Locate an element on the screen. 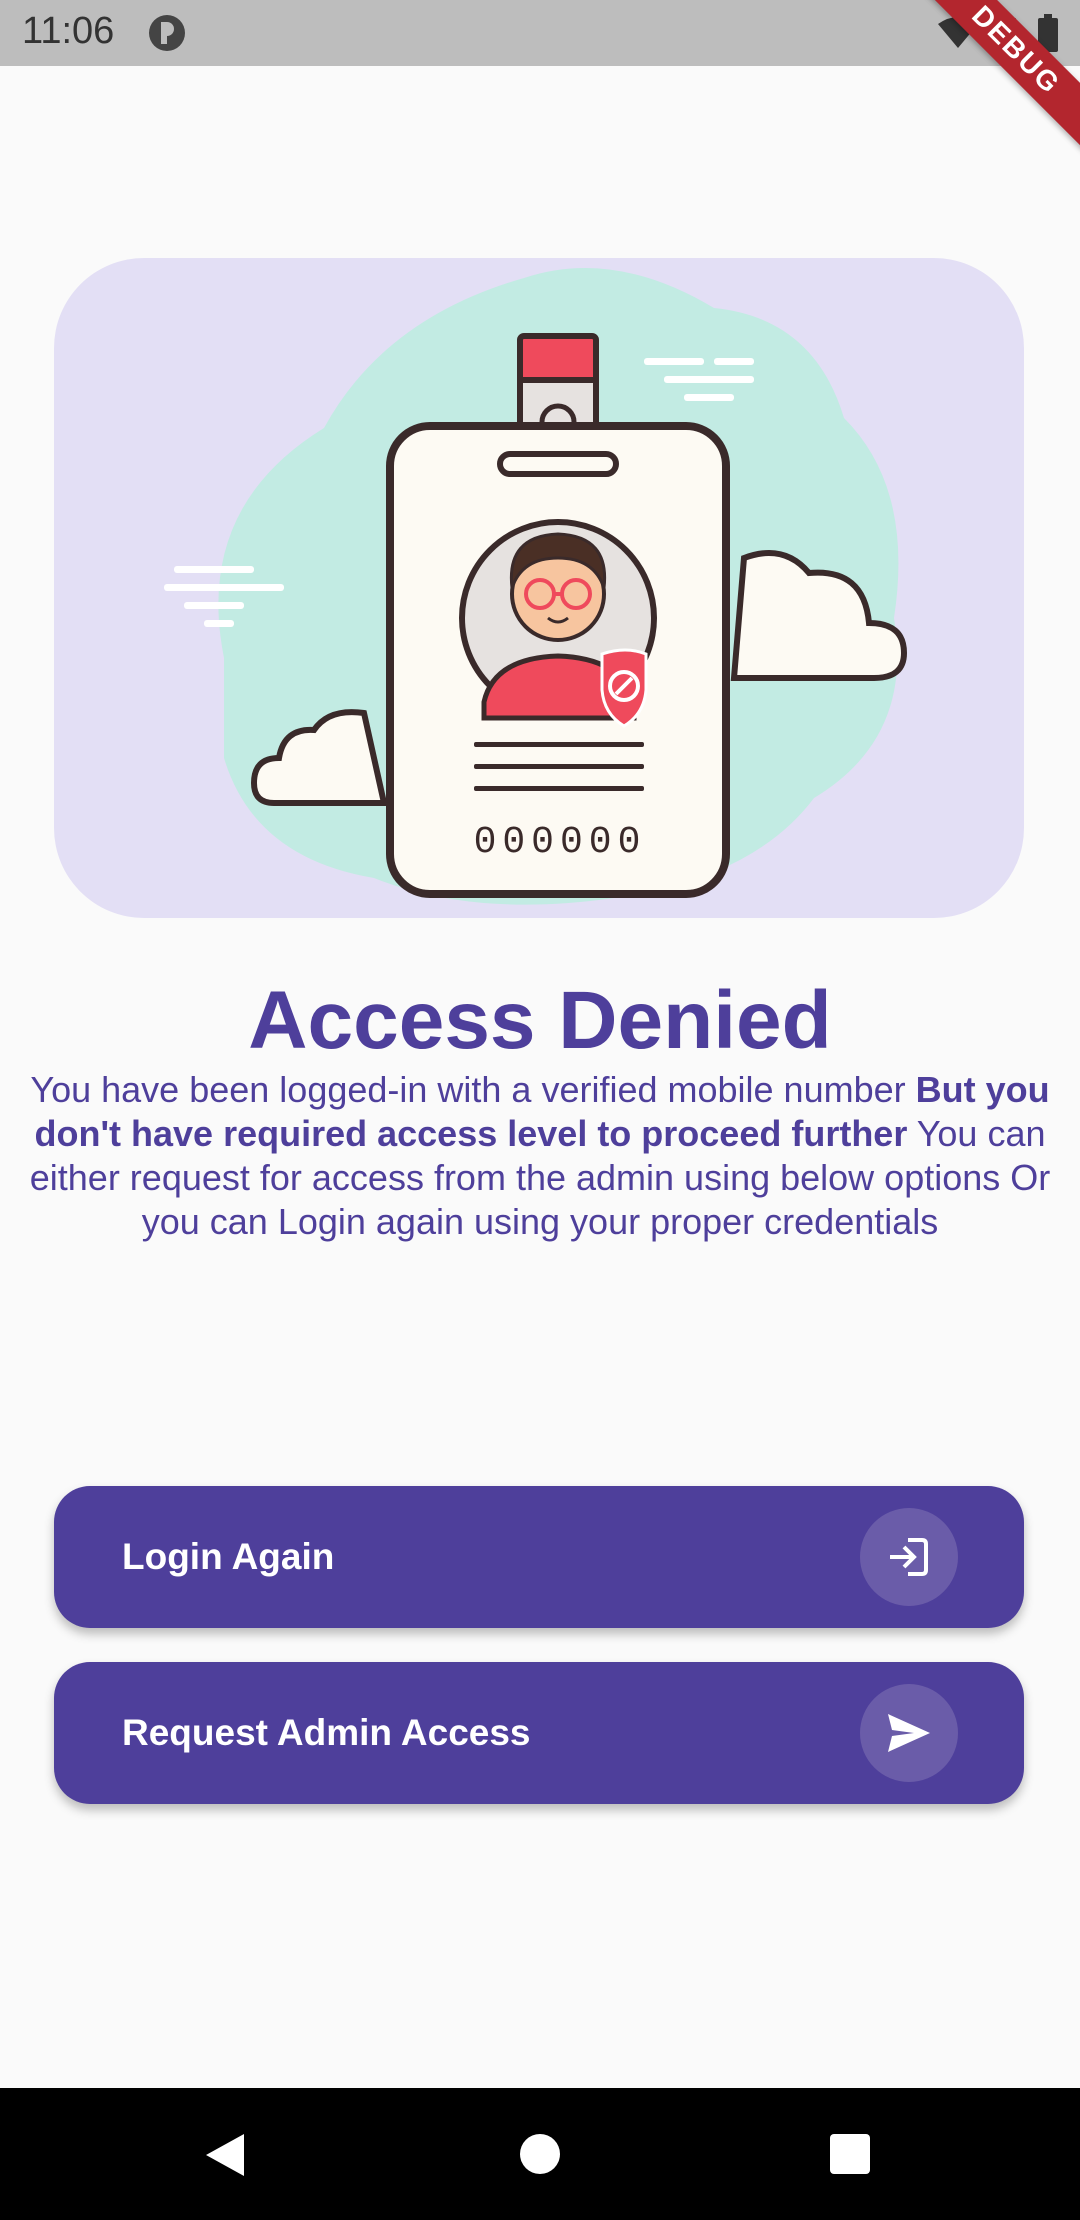 This screenshot has height=2220, width=1080. login-icon is located at coordinates (909, 1557).